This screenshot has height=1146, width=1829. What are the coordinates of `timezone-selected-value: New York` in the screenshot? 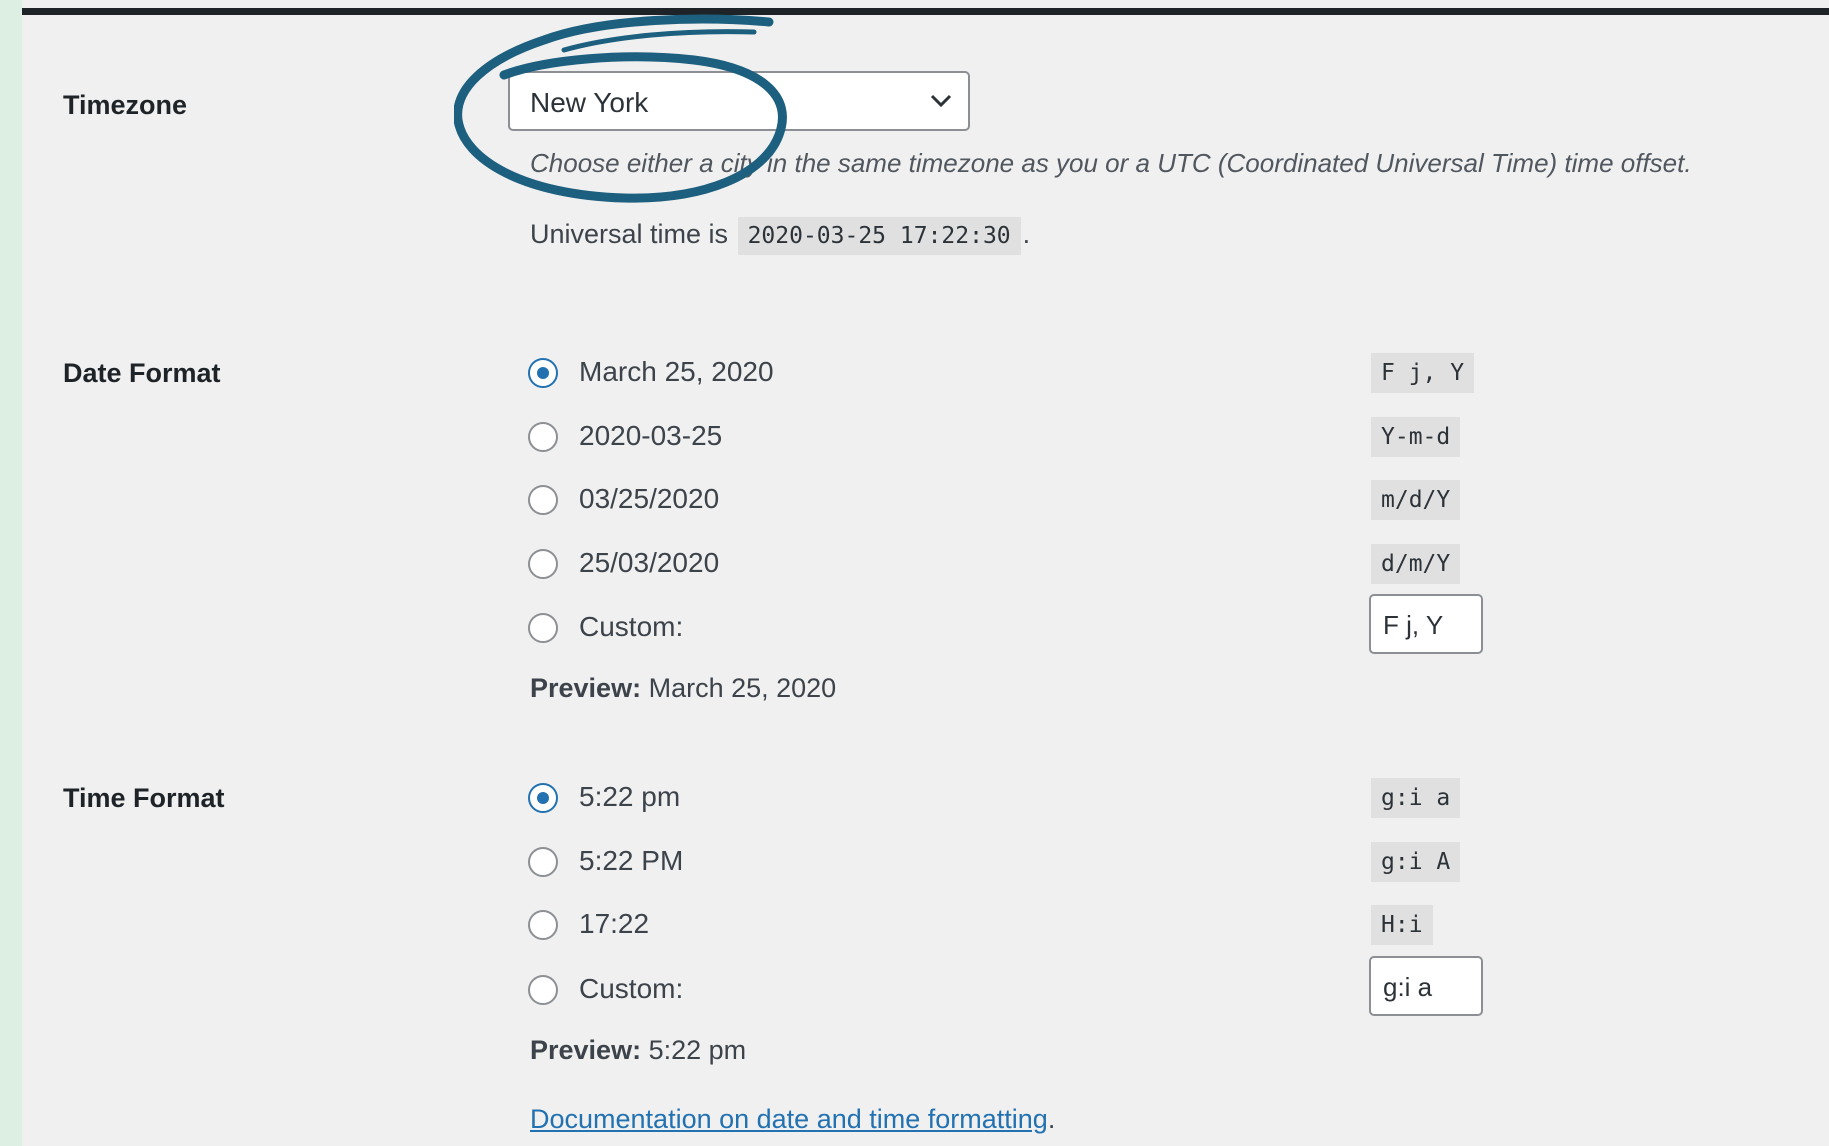 It's located at (589, 102).